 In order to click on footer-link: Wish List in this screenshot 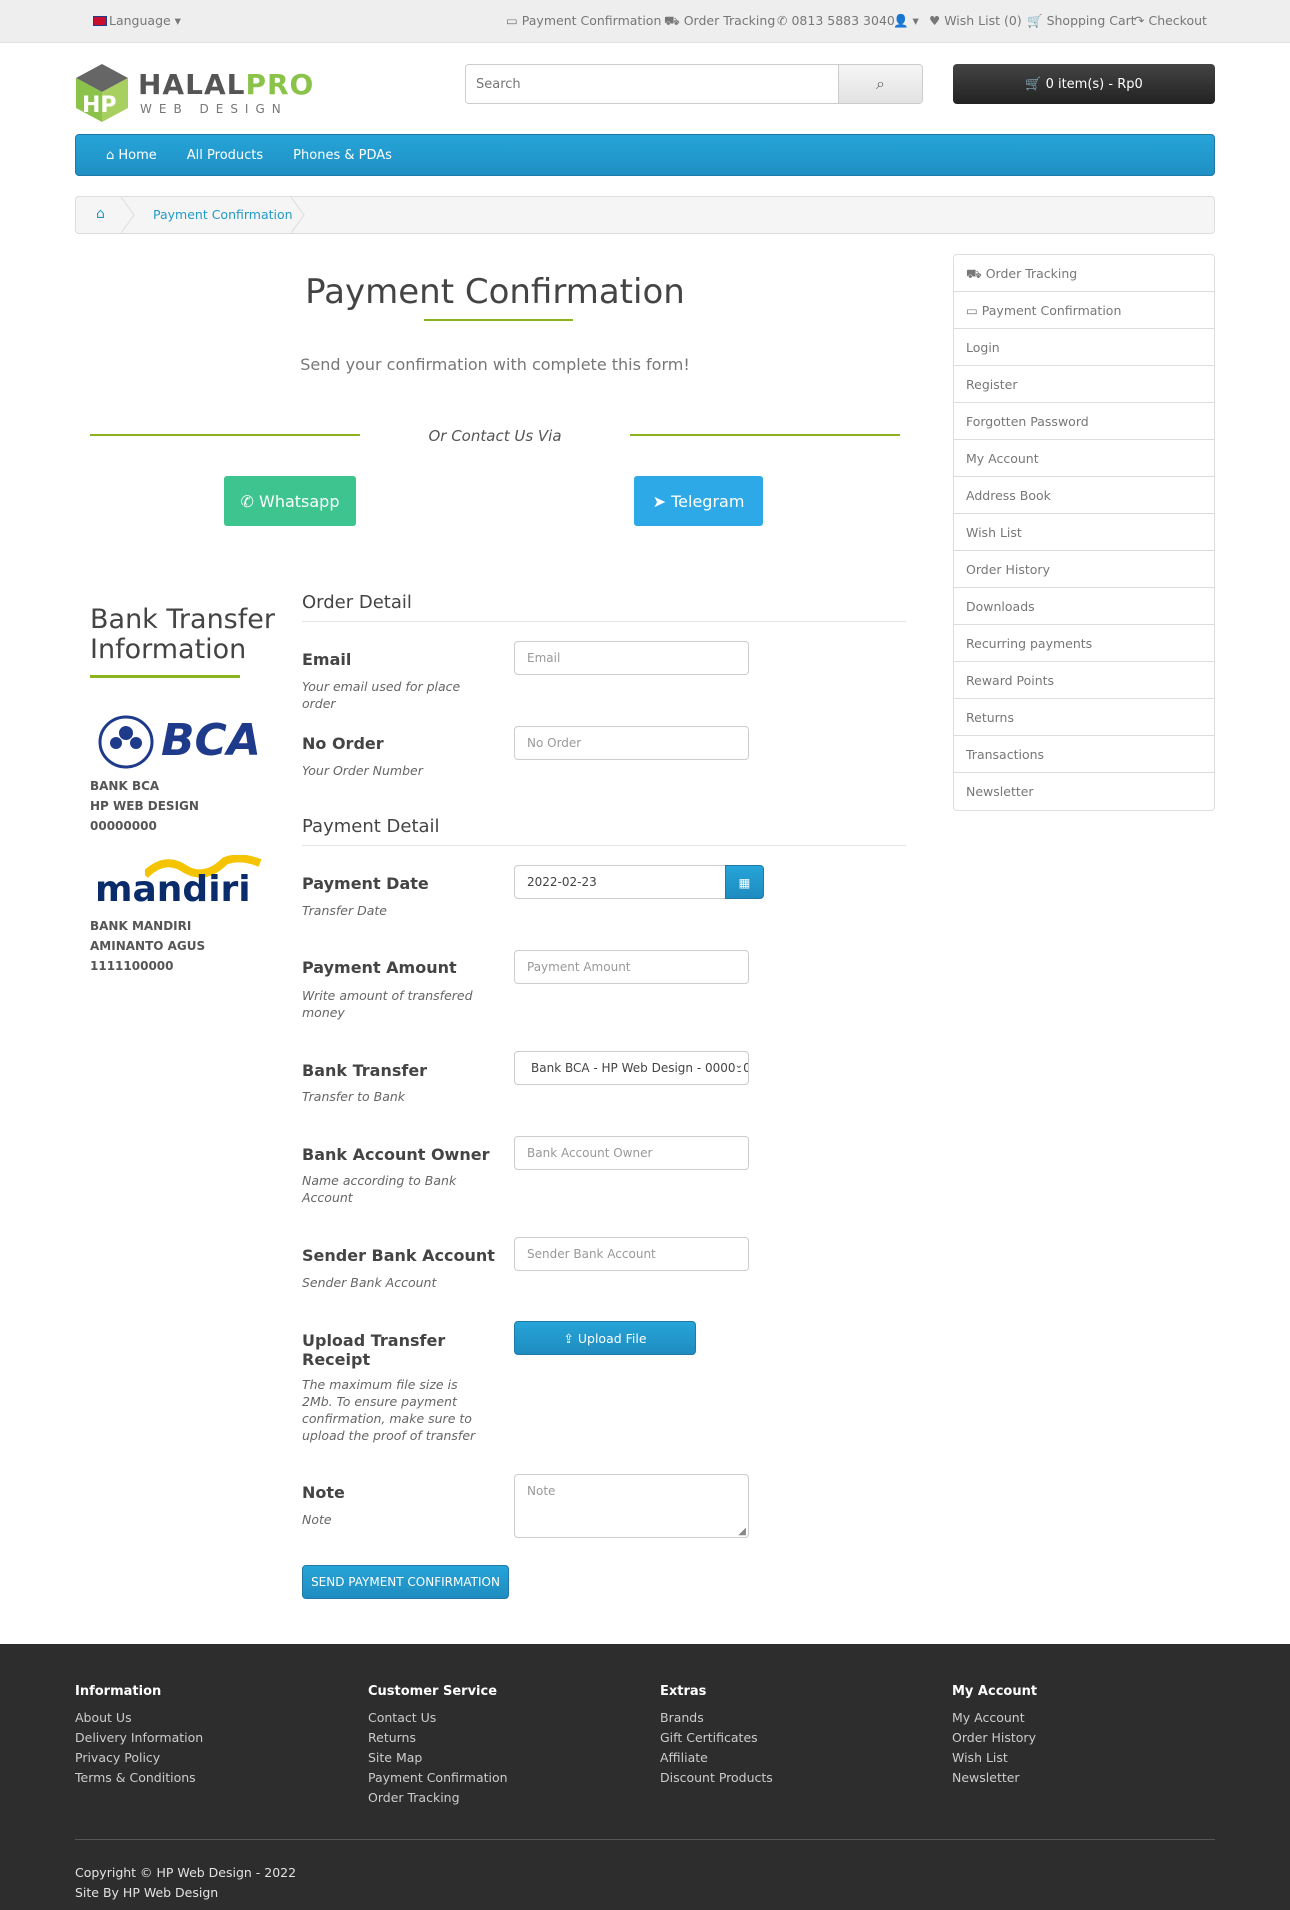, I will do `click(994, 1758)`.